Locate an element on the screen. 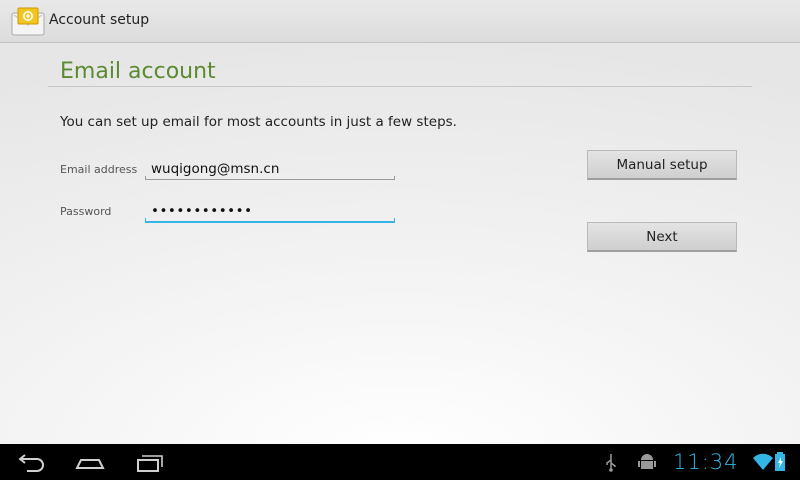  password-label: Password is located at coordinates (86, 211).